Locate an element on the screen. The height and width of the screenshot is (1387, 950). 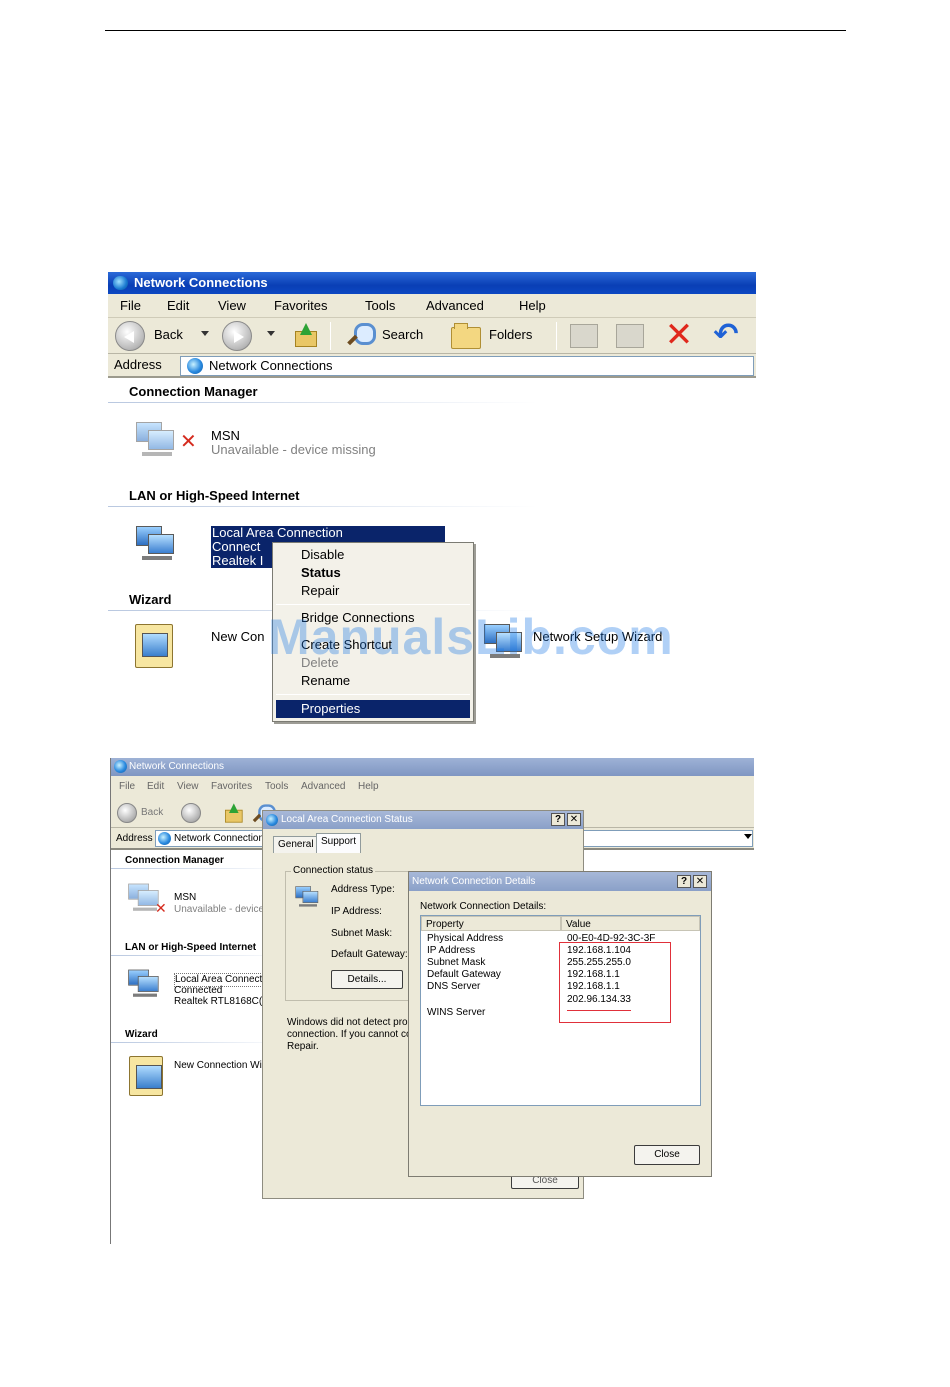
details-caption: Network Connection Details: is located at coordinates (483, 906).